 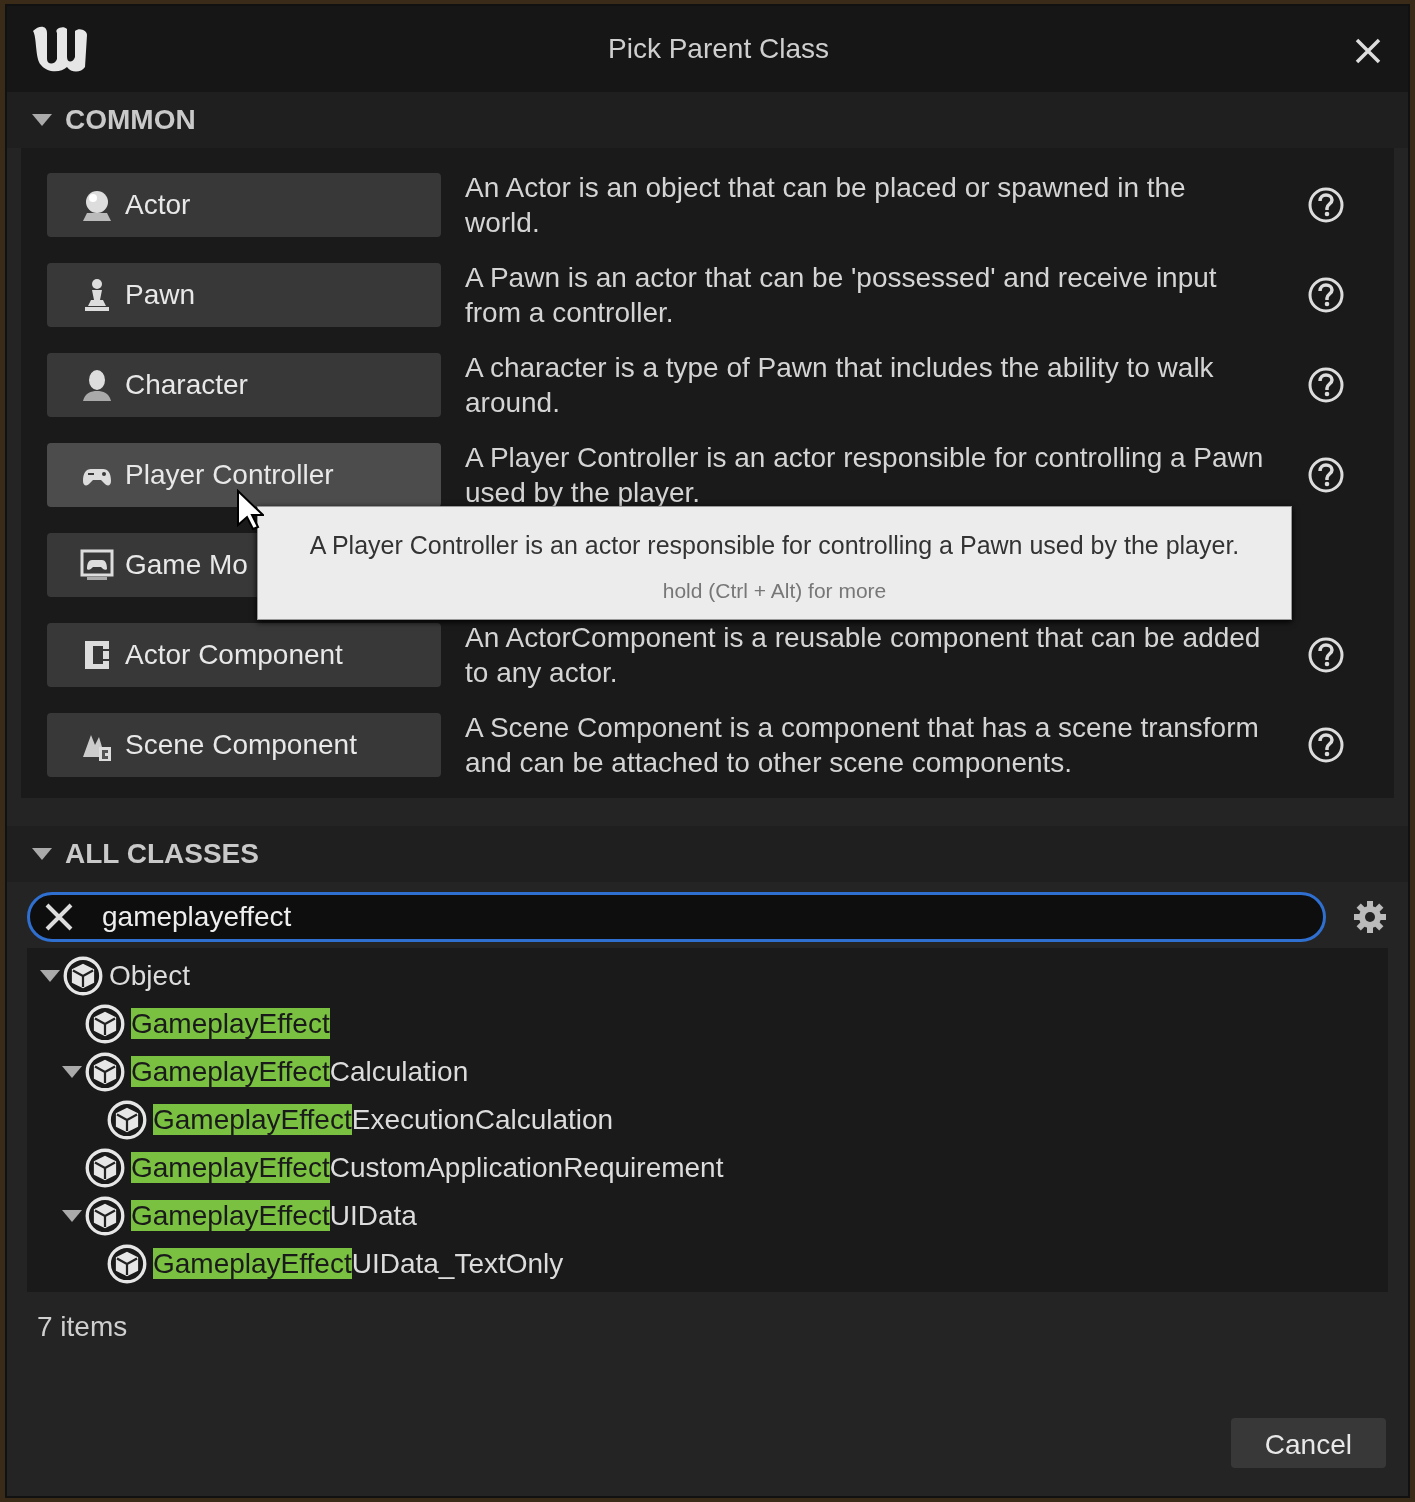 I want to click on section-header: COMMON, so click(x=130, y=120).